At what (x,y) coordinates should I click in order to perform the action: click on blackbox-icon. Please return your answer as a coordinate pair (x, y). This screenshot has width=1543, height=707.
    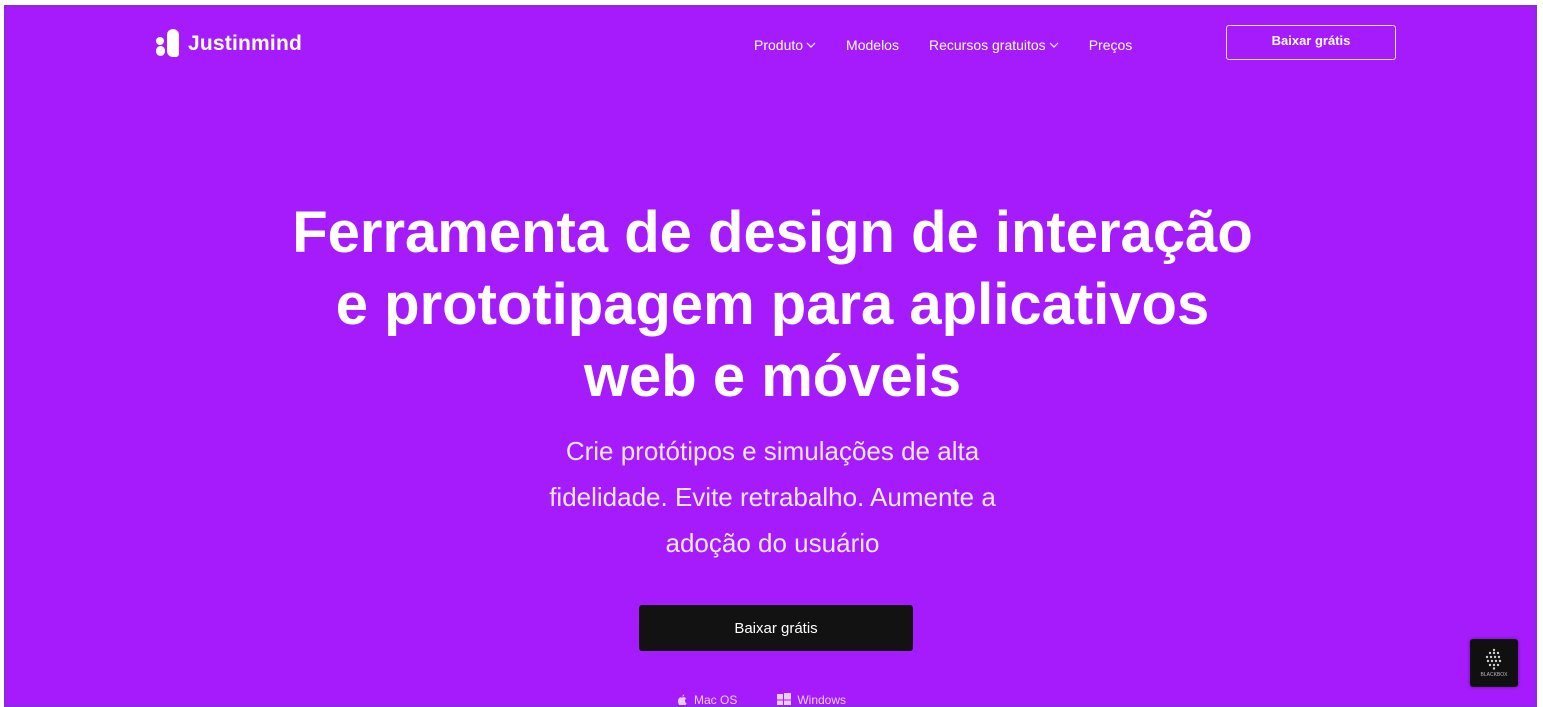
    Looking at the image, I should click on (1493, 659).